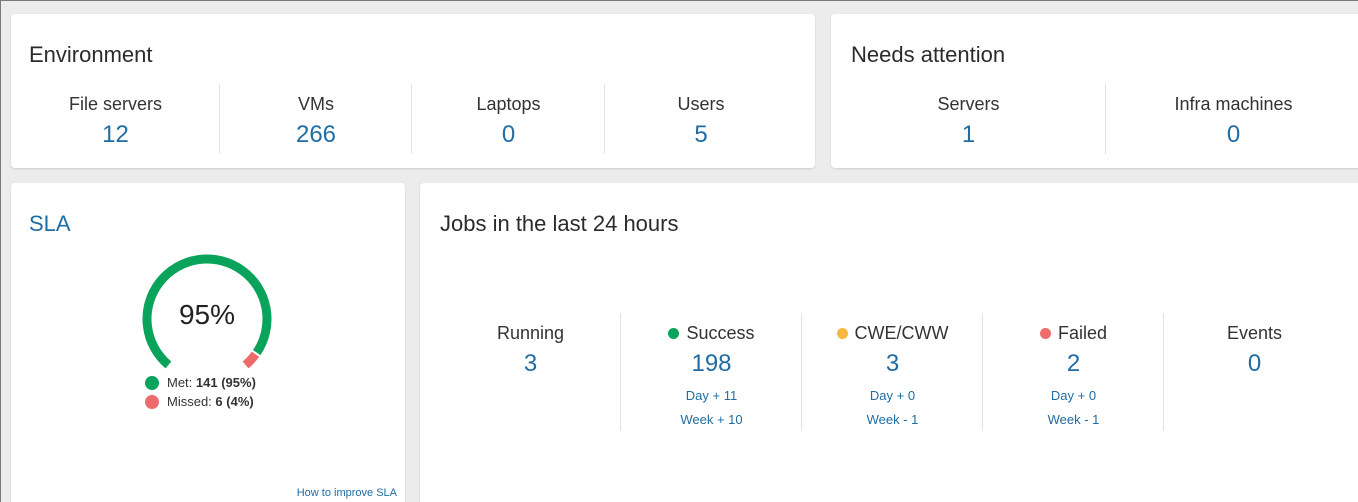 The height and width of the screenshot is (502, 1358). What do you see at coordinates (115, 104) in the screenshot?
I see `stat-label: File servers` at bounding box center [115, 104].